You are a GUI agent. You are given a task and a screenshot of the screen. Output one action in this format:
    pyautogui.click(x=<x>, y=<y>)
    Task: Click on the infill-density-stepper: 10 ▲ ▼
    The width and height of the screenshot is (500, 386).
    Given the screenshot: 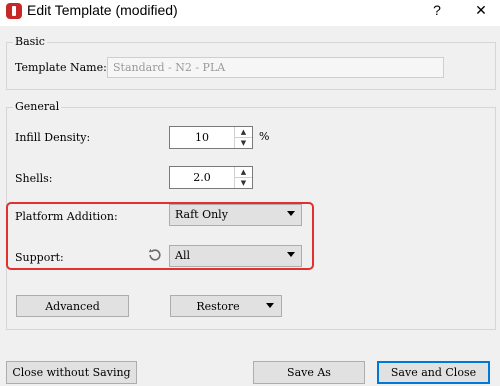 What is the action you would take?
    pyautogui.click(x=211, y=137)
    